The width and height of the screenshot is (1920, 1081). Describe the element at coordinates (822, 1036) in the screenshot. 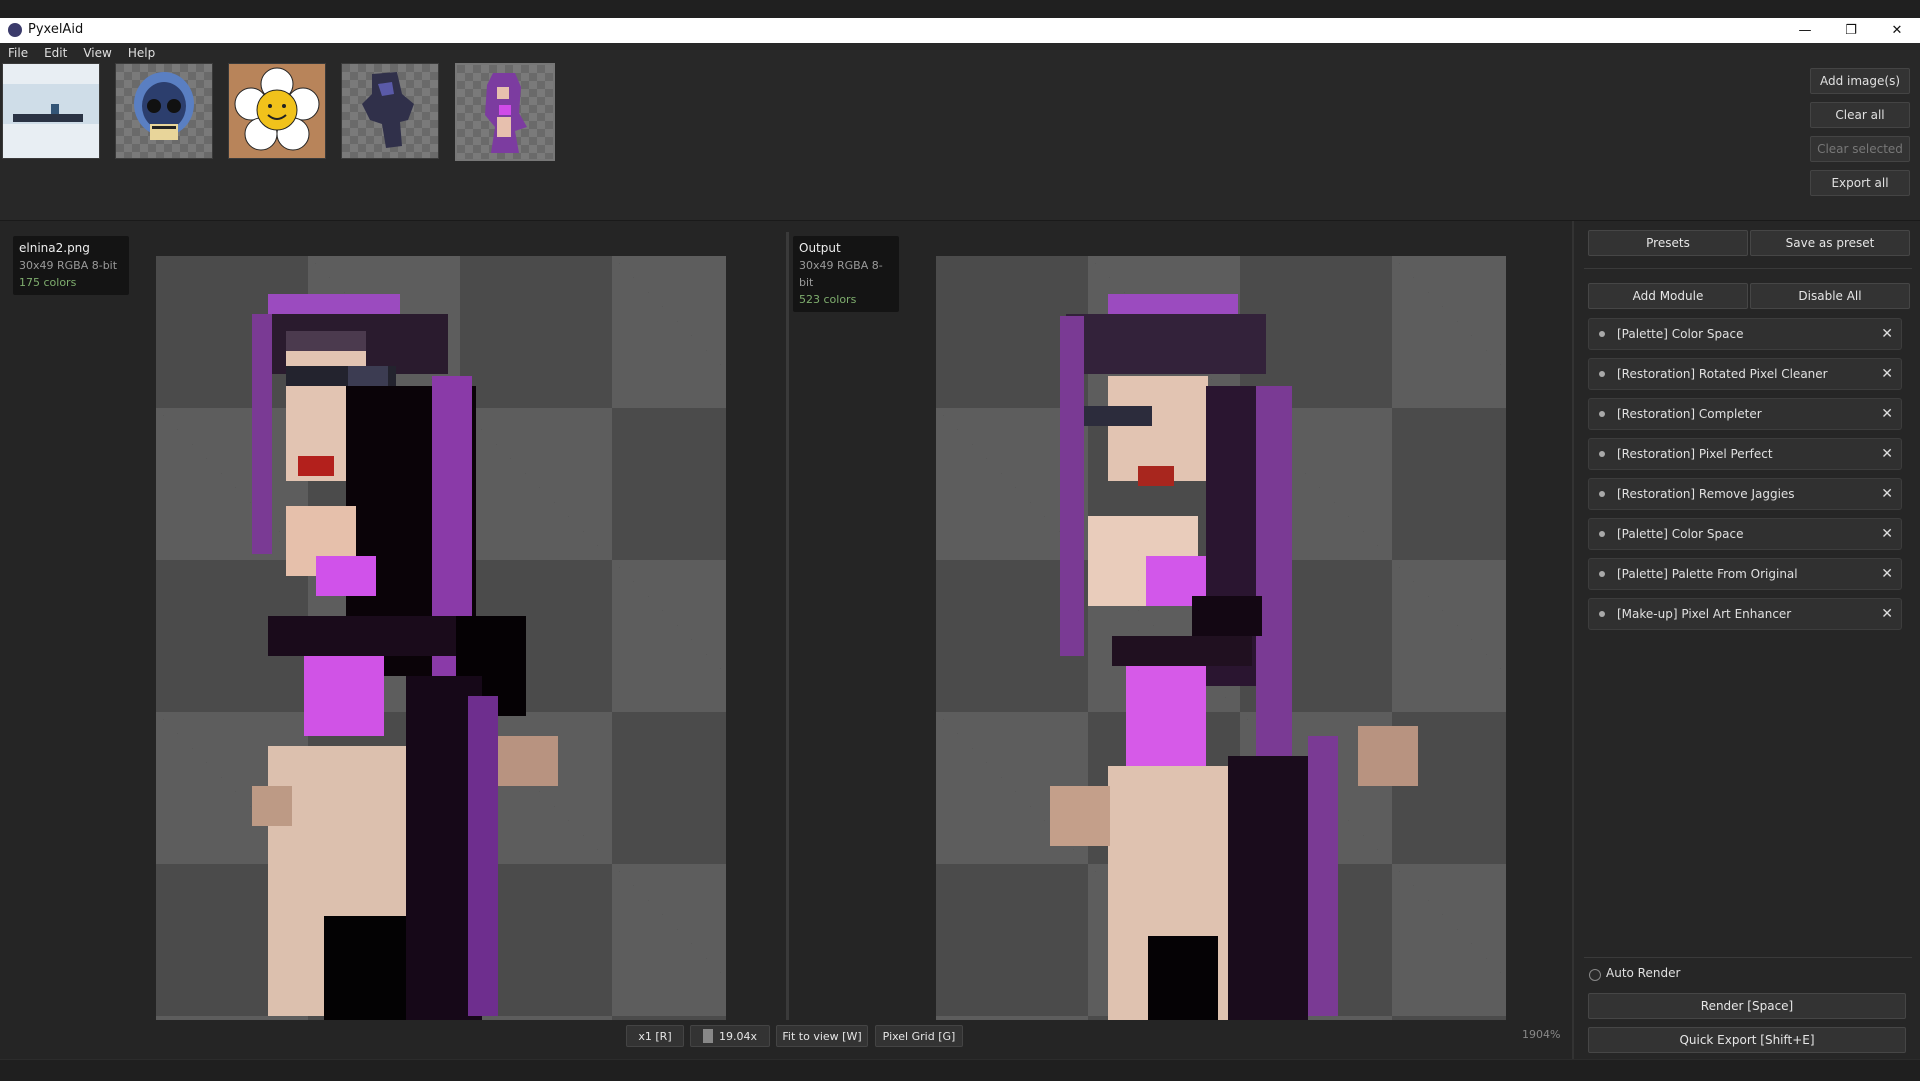

I see `fit-to-view-button: Fit to view [W]` at that location.